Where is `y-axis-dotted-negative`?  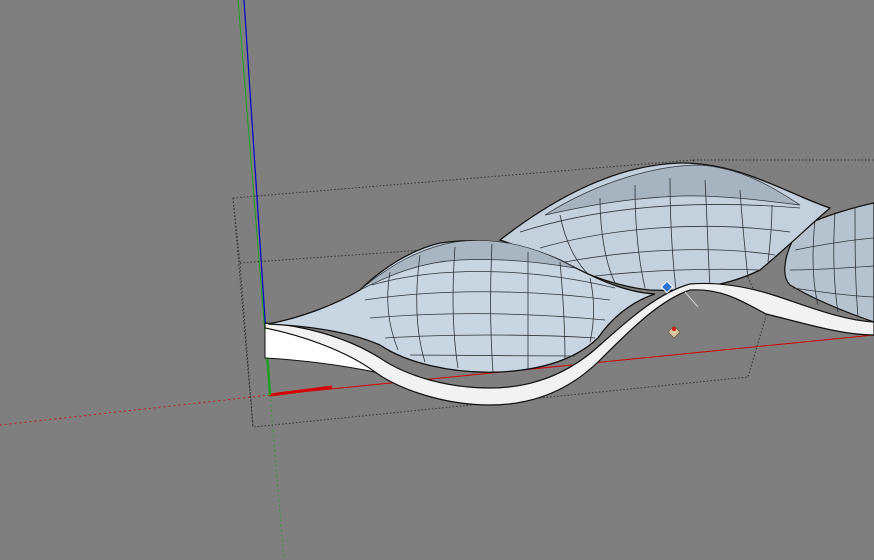 y-axis-dotted-negative is located at coordinates (277, 477).